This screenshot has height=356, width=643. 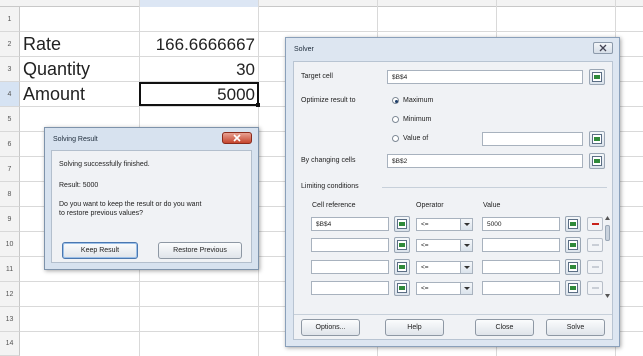 I want to click on target-cell-input: $B$4, so click(x=485, y=77).